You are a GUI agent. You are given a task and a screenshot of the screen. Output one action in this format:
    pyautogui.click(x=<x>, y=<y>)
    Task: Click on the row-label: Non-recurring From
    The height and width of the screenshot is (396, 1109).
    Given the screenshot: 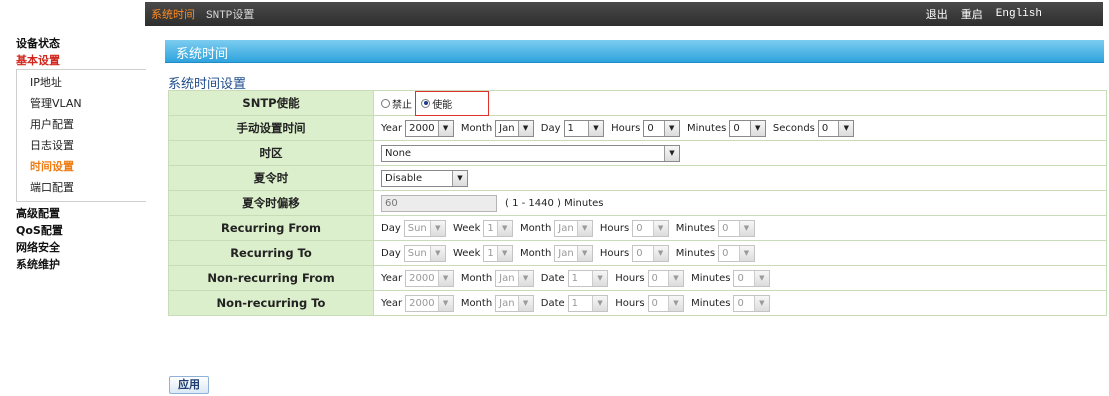 What is the action you would take?
    pyautogui.click(x=271, y=278)
    